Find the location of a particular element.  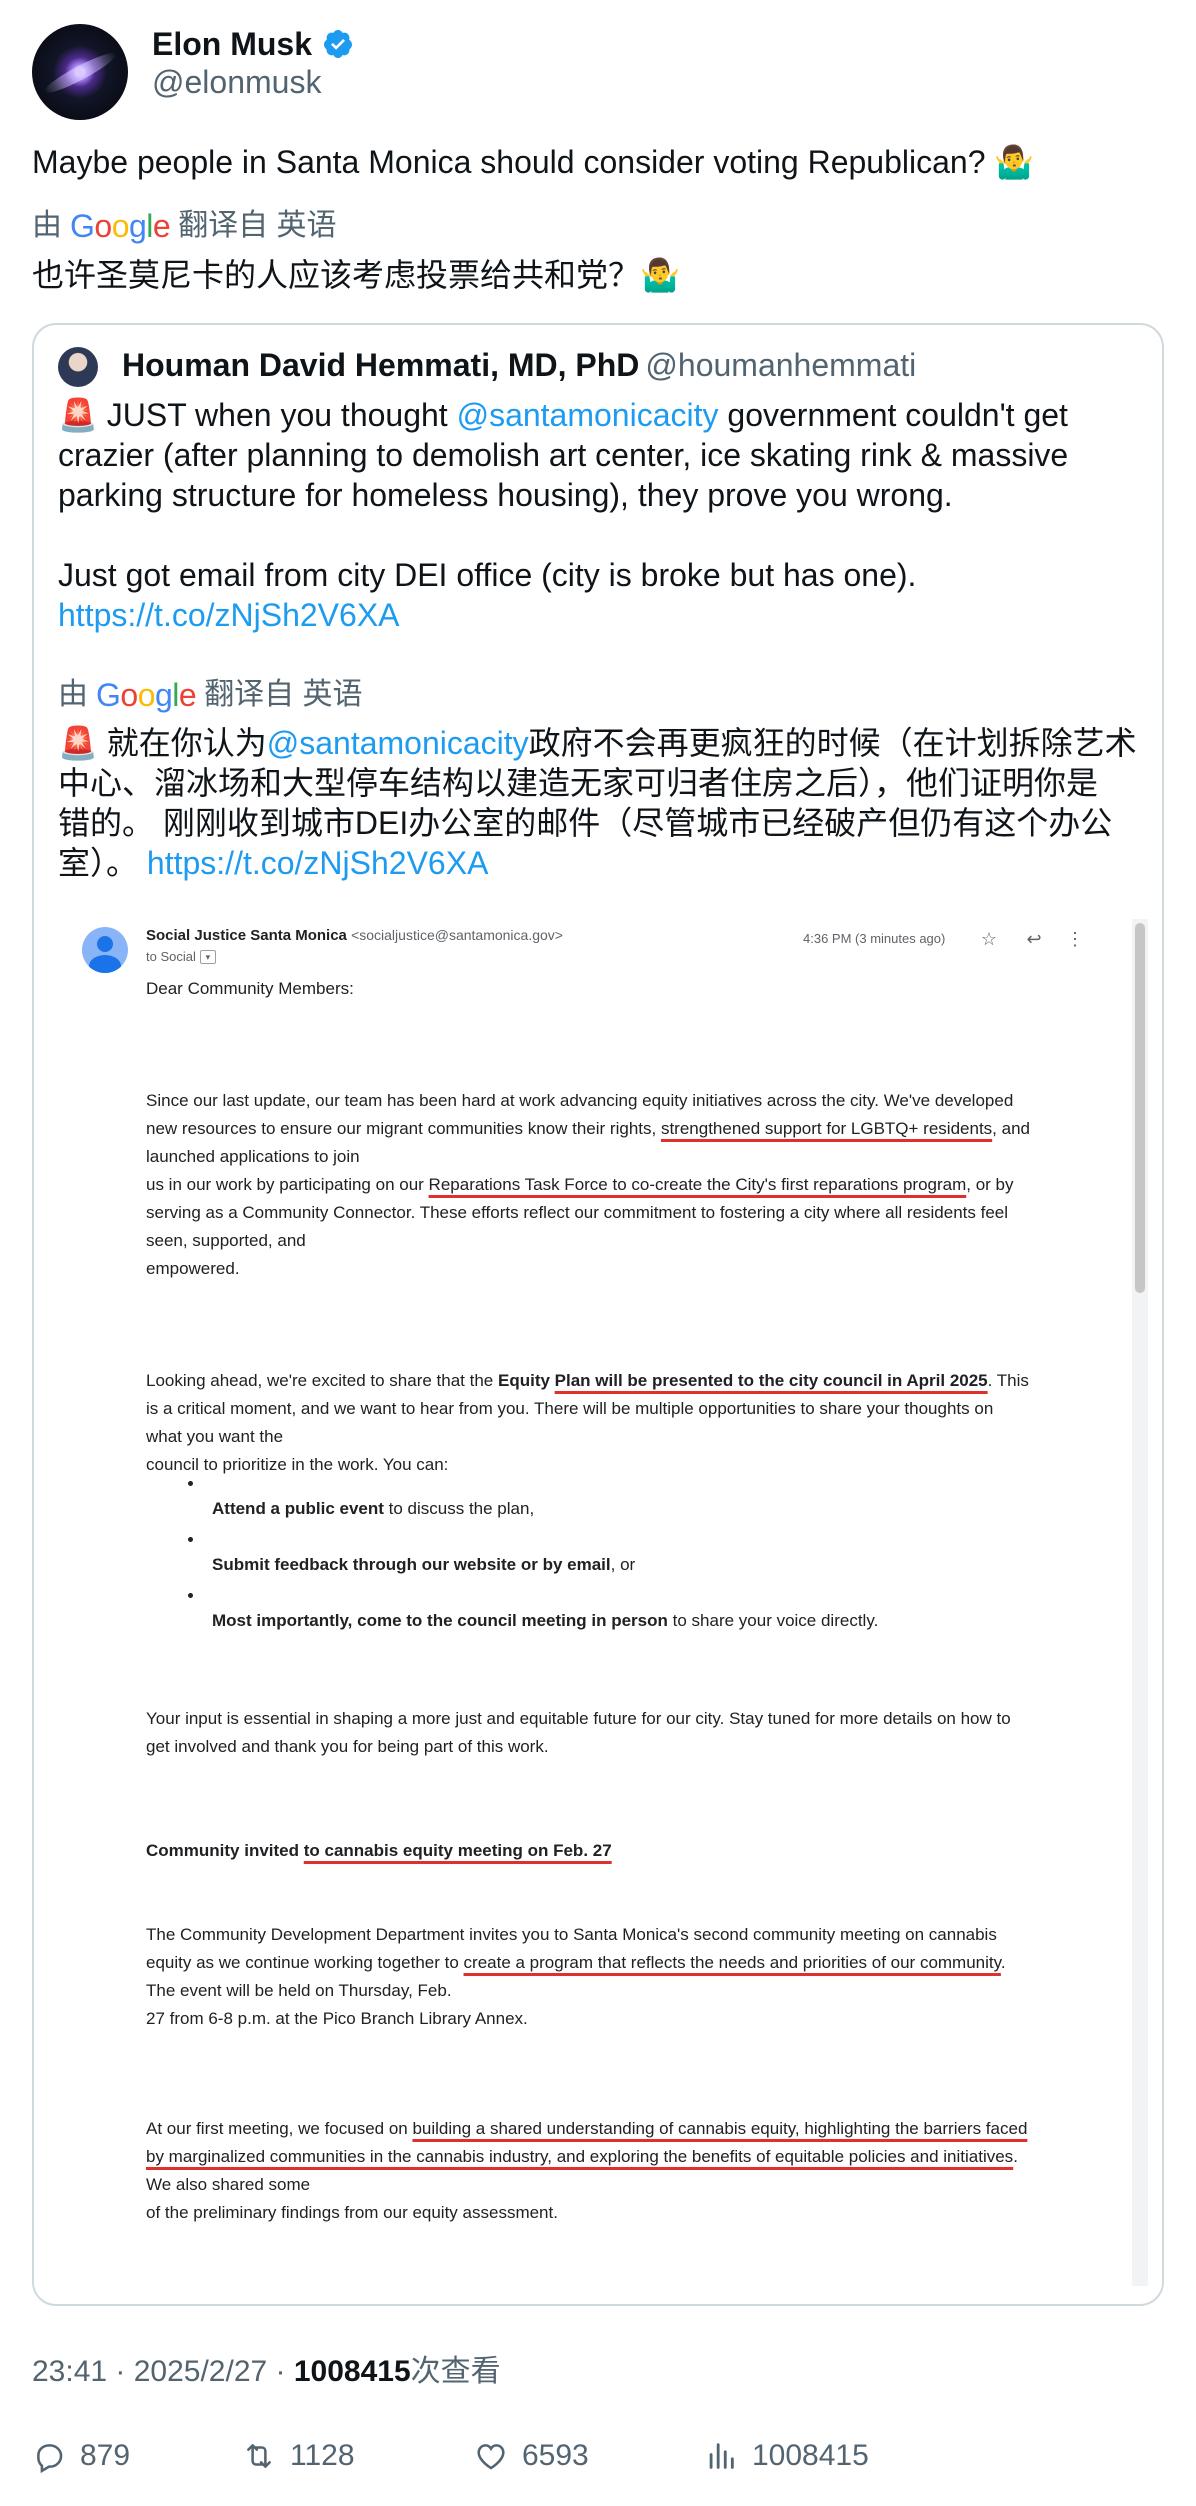

reply-button: 879 is located at coordinates (81, 2456).